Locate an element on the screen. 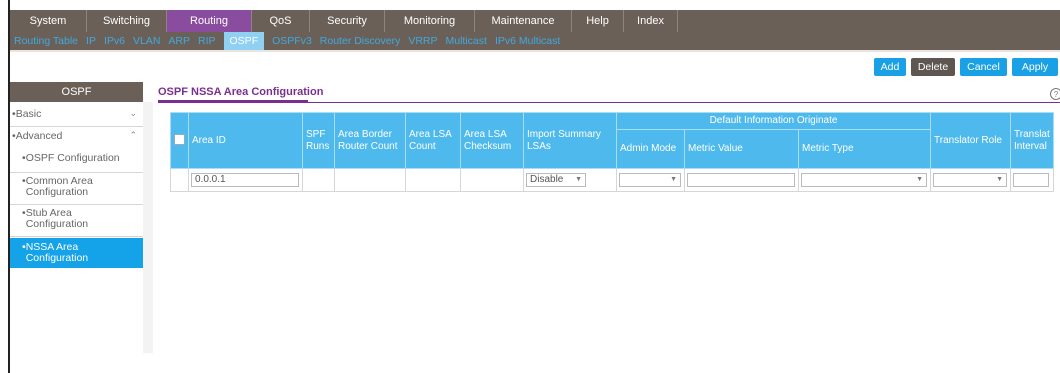 The image size is (1060, 373). sidebar-item-label: Basic is located at coordinates (28, 114).